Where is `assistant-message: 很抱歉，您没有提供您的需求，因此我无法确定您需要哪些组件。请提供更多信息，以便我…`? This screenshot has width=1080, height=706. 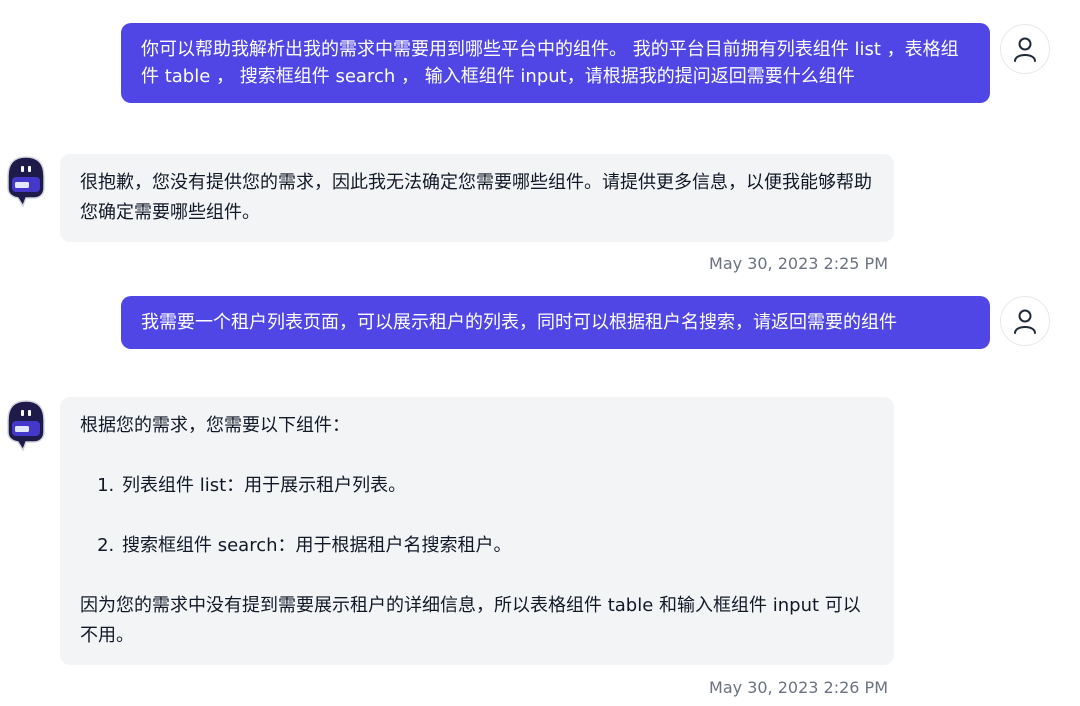
assistant-message: 很抱歉，您没有提供您的需求，因此我无法确定您需要哪些组件。请提供更多信息，以便我… is located at coordinates (477, 198).